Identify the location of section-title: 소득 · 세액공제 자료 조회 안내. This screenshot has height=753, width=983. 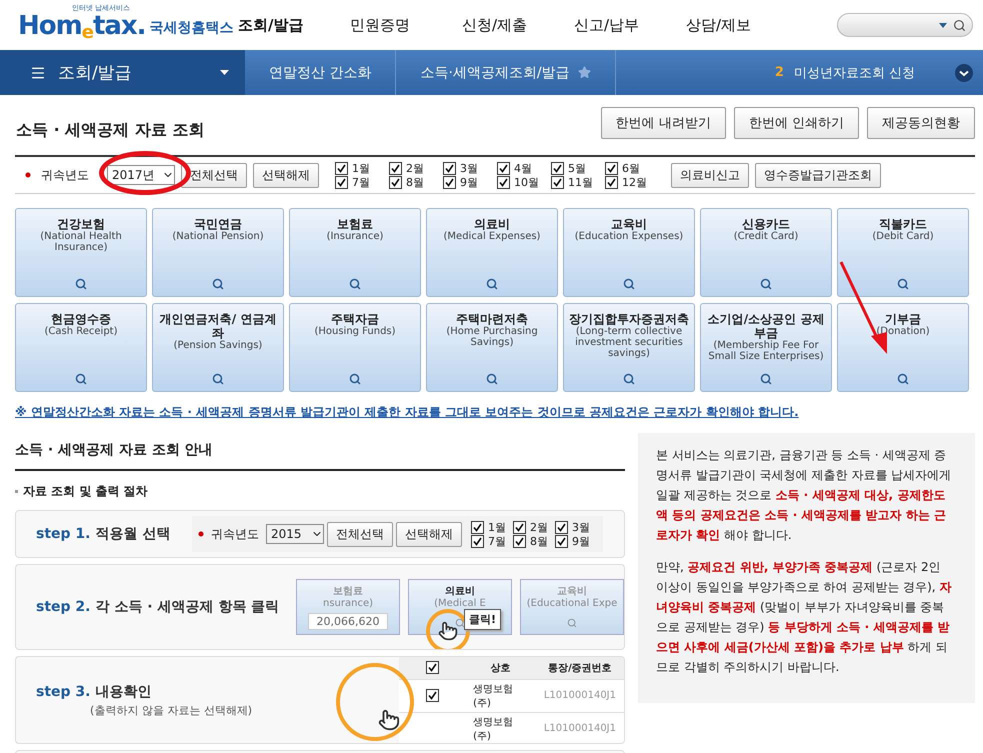
(320, 456).